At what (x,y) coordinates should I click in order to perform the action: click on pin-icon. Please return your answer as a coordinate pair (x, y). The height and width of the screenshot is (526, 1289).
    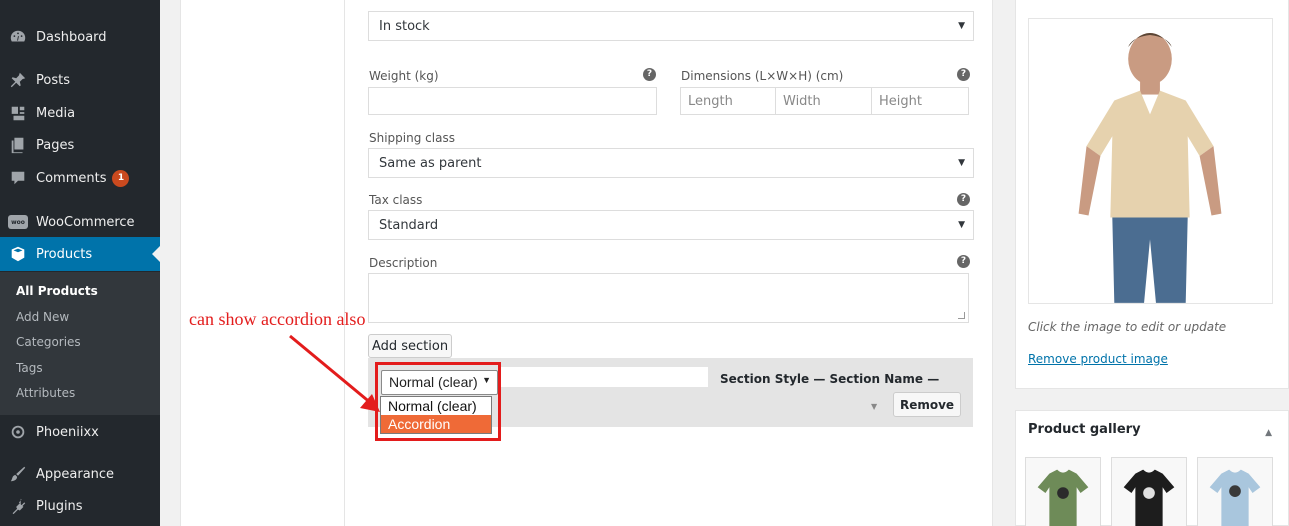
    Looking at the image, I should click on (18, 80).